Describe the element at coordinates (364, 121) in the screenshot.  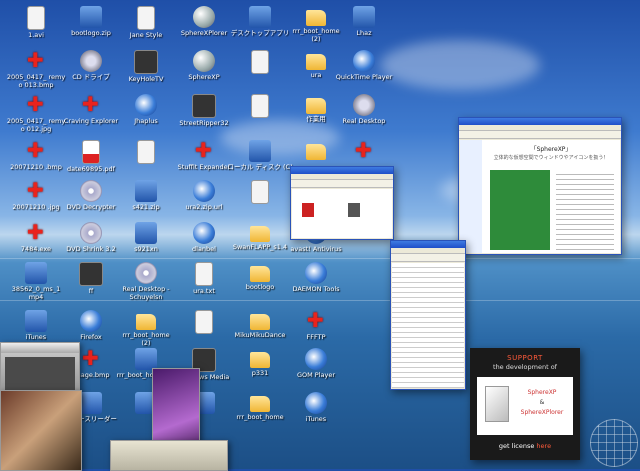
I see `desktop-icon-label: Real Desktop` at that location.